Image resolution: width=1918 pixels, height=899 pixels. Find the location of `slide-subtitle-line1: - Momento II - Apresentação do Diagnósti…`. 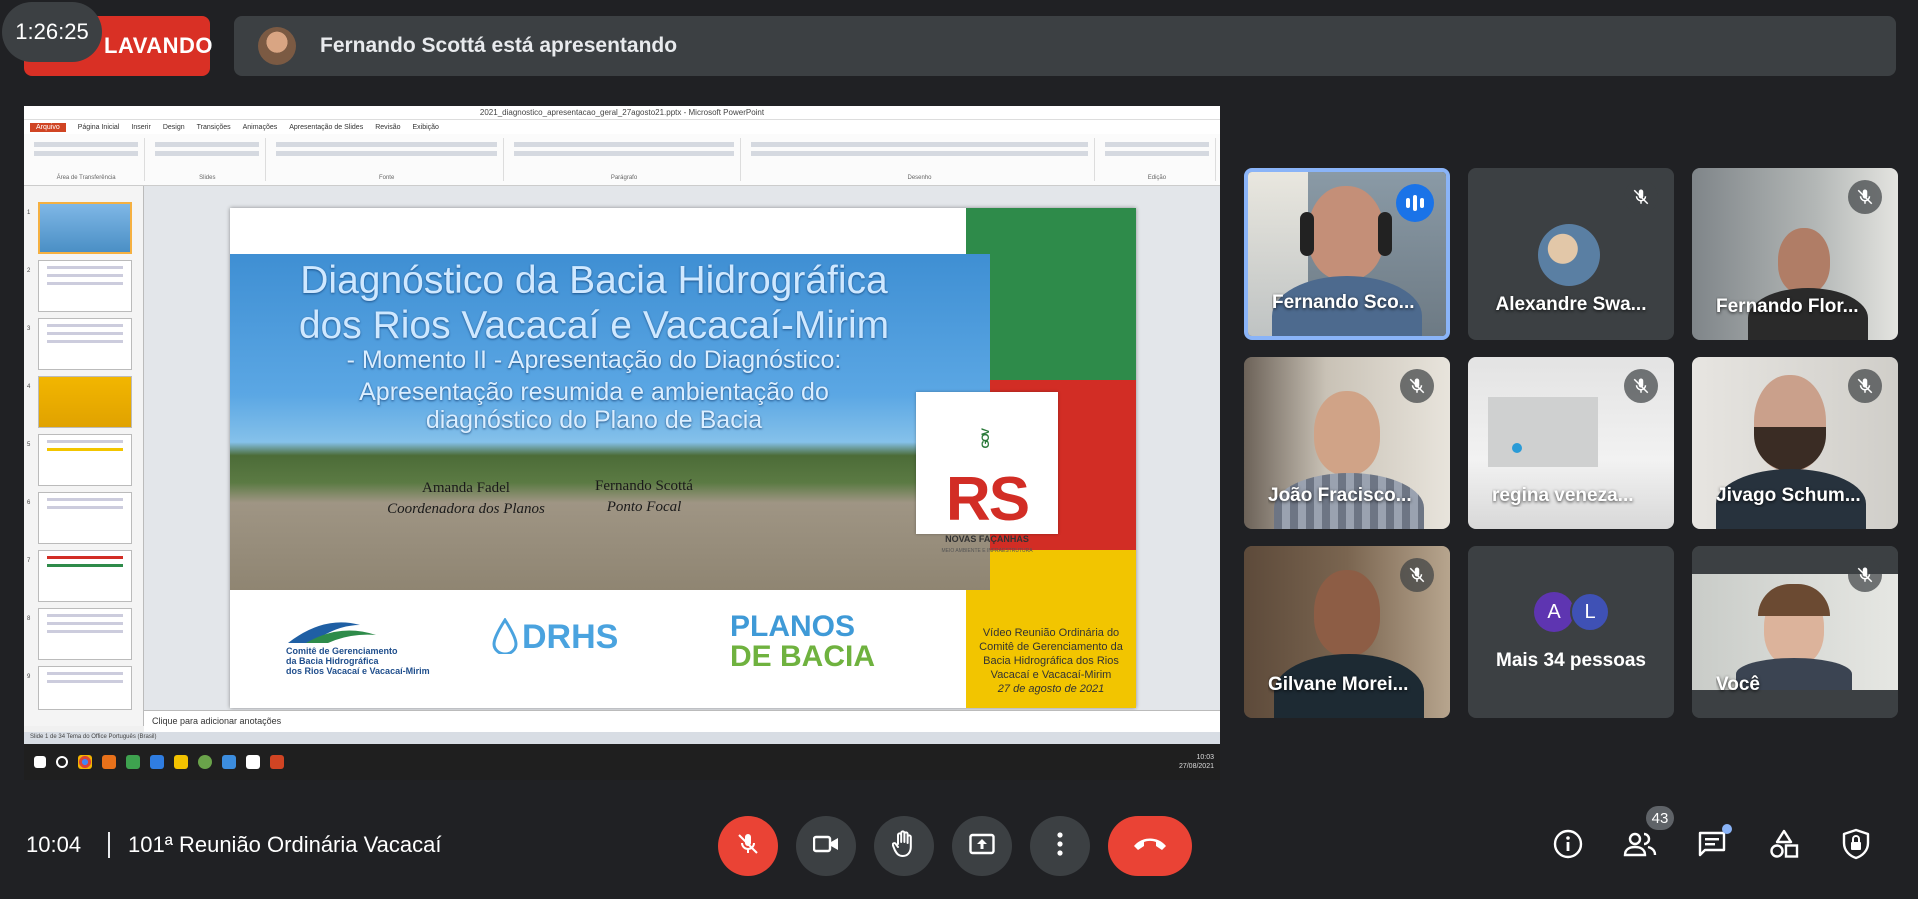

slide-subtitle-line1: - Momento II - Apresentação do Diagnósti… is located at coordinates (594, 360).